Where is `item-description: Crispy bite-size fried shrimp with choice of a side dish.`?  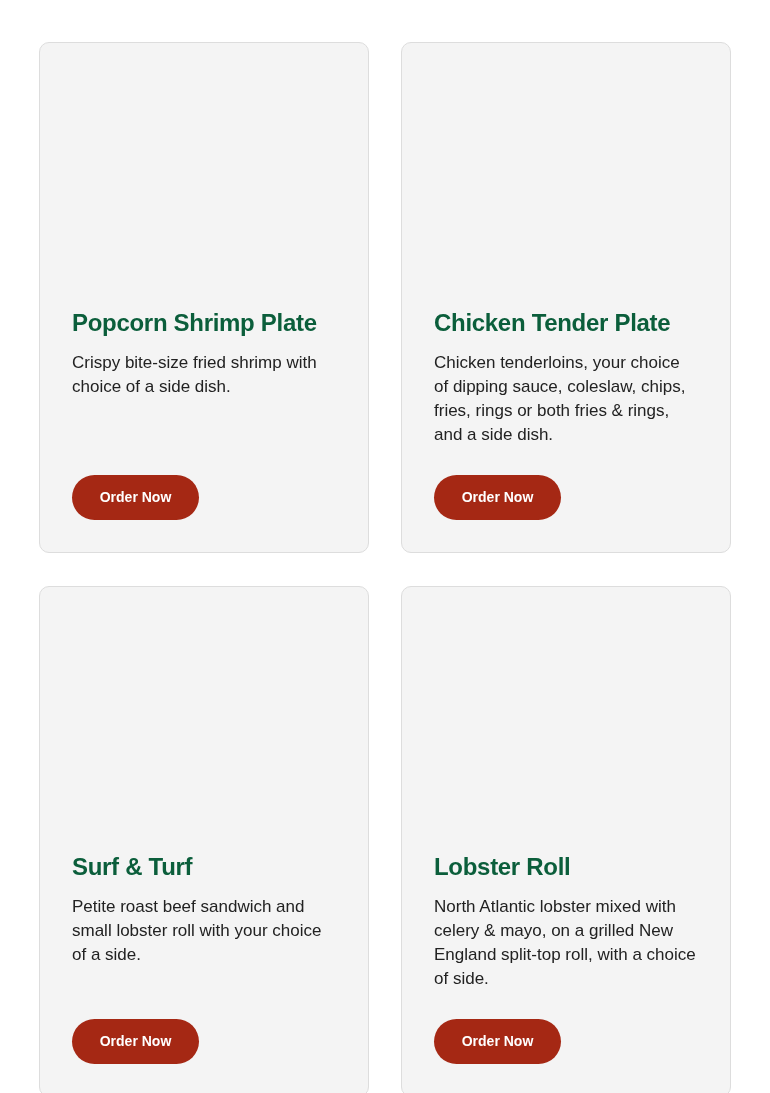 item-description: Crispy bite-size fried shrimp with choice of a side dish. is located at coordinates (195, 375).